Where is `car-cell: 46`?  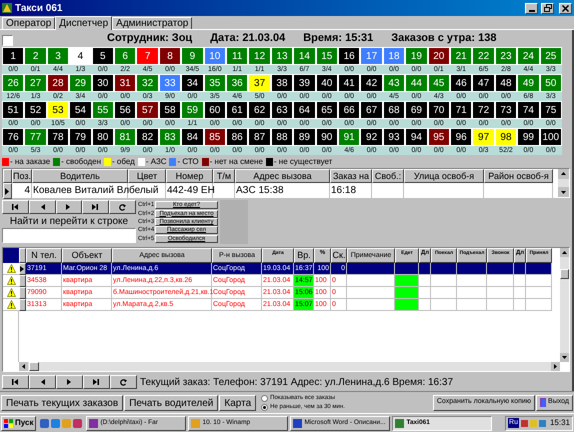 car-cell: 46 is located at coordinates (461, 83).